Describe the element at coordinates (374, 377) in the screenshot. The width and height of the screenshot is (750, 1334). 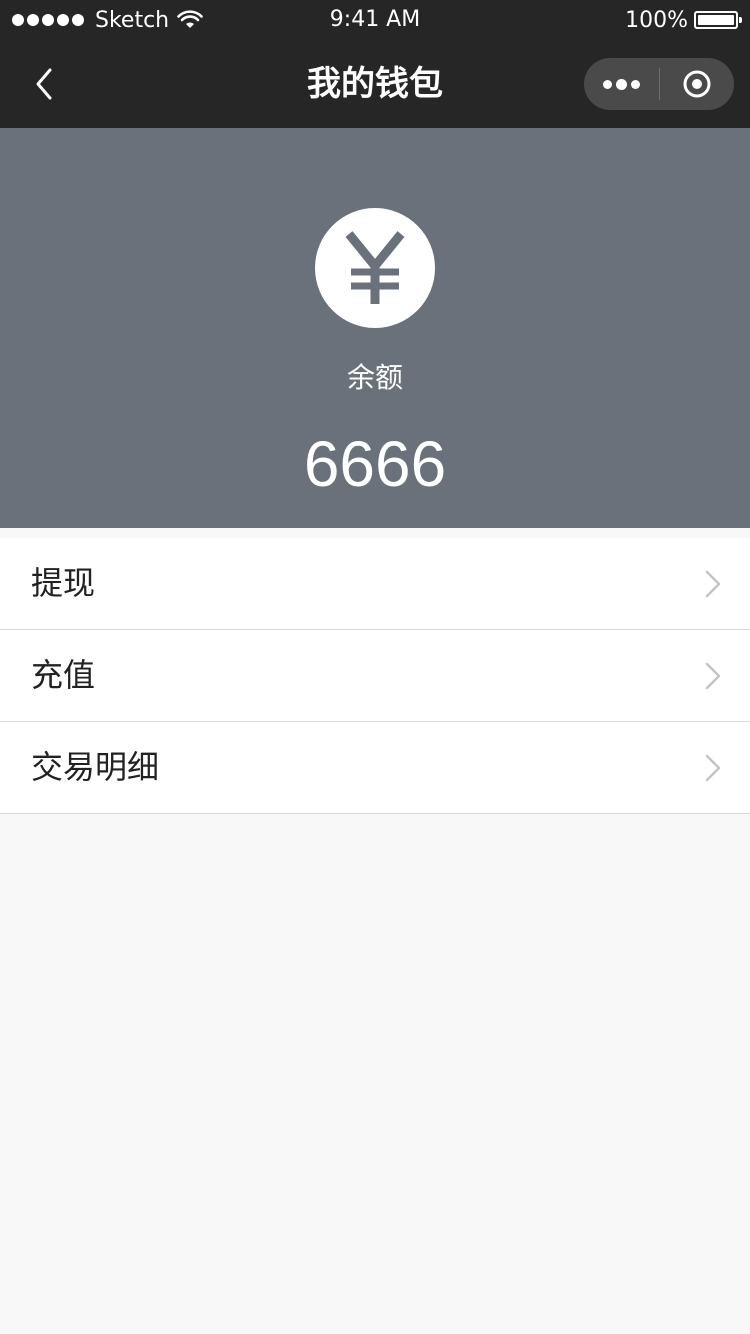
I see `balance-label: 余额` at that location.